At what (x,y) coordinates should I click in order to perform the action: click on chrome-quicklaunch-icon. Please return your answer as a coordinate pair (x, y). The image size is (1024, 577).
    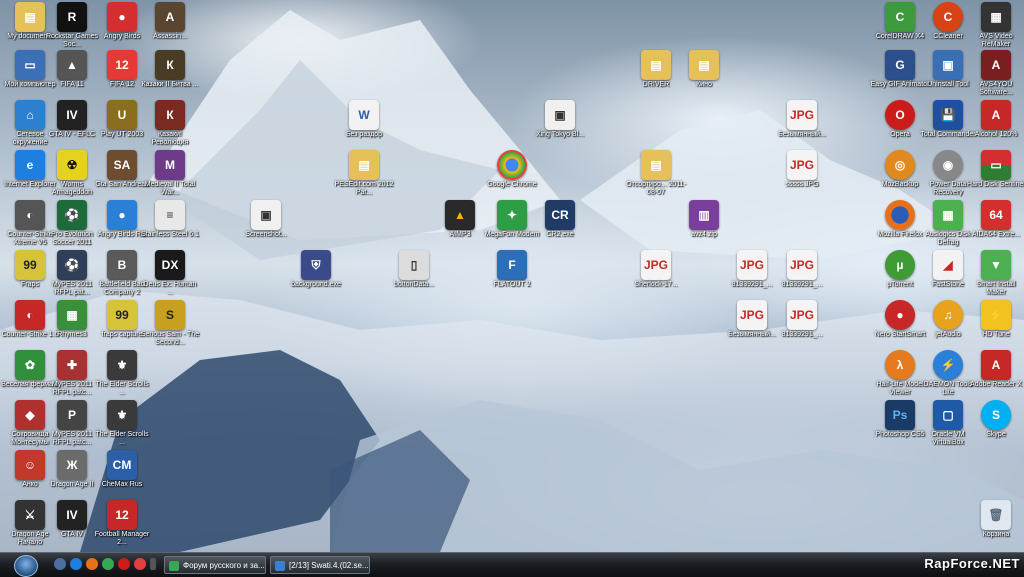
    Looking at the image, I should click on (108, 564).